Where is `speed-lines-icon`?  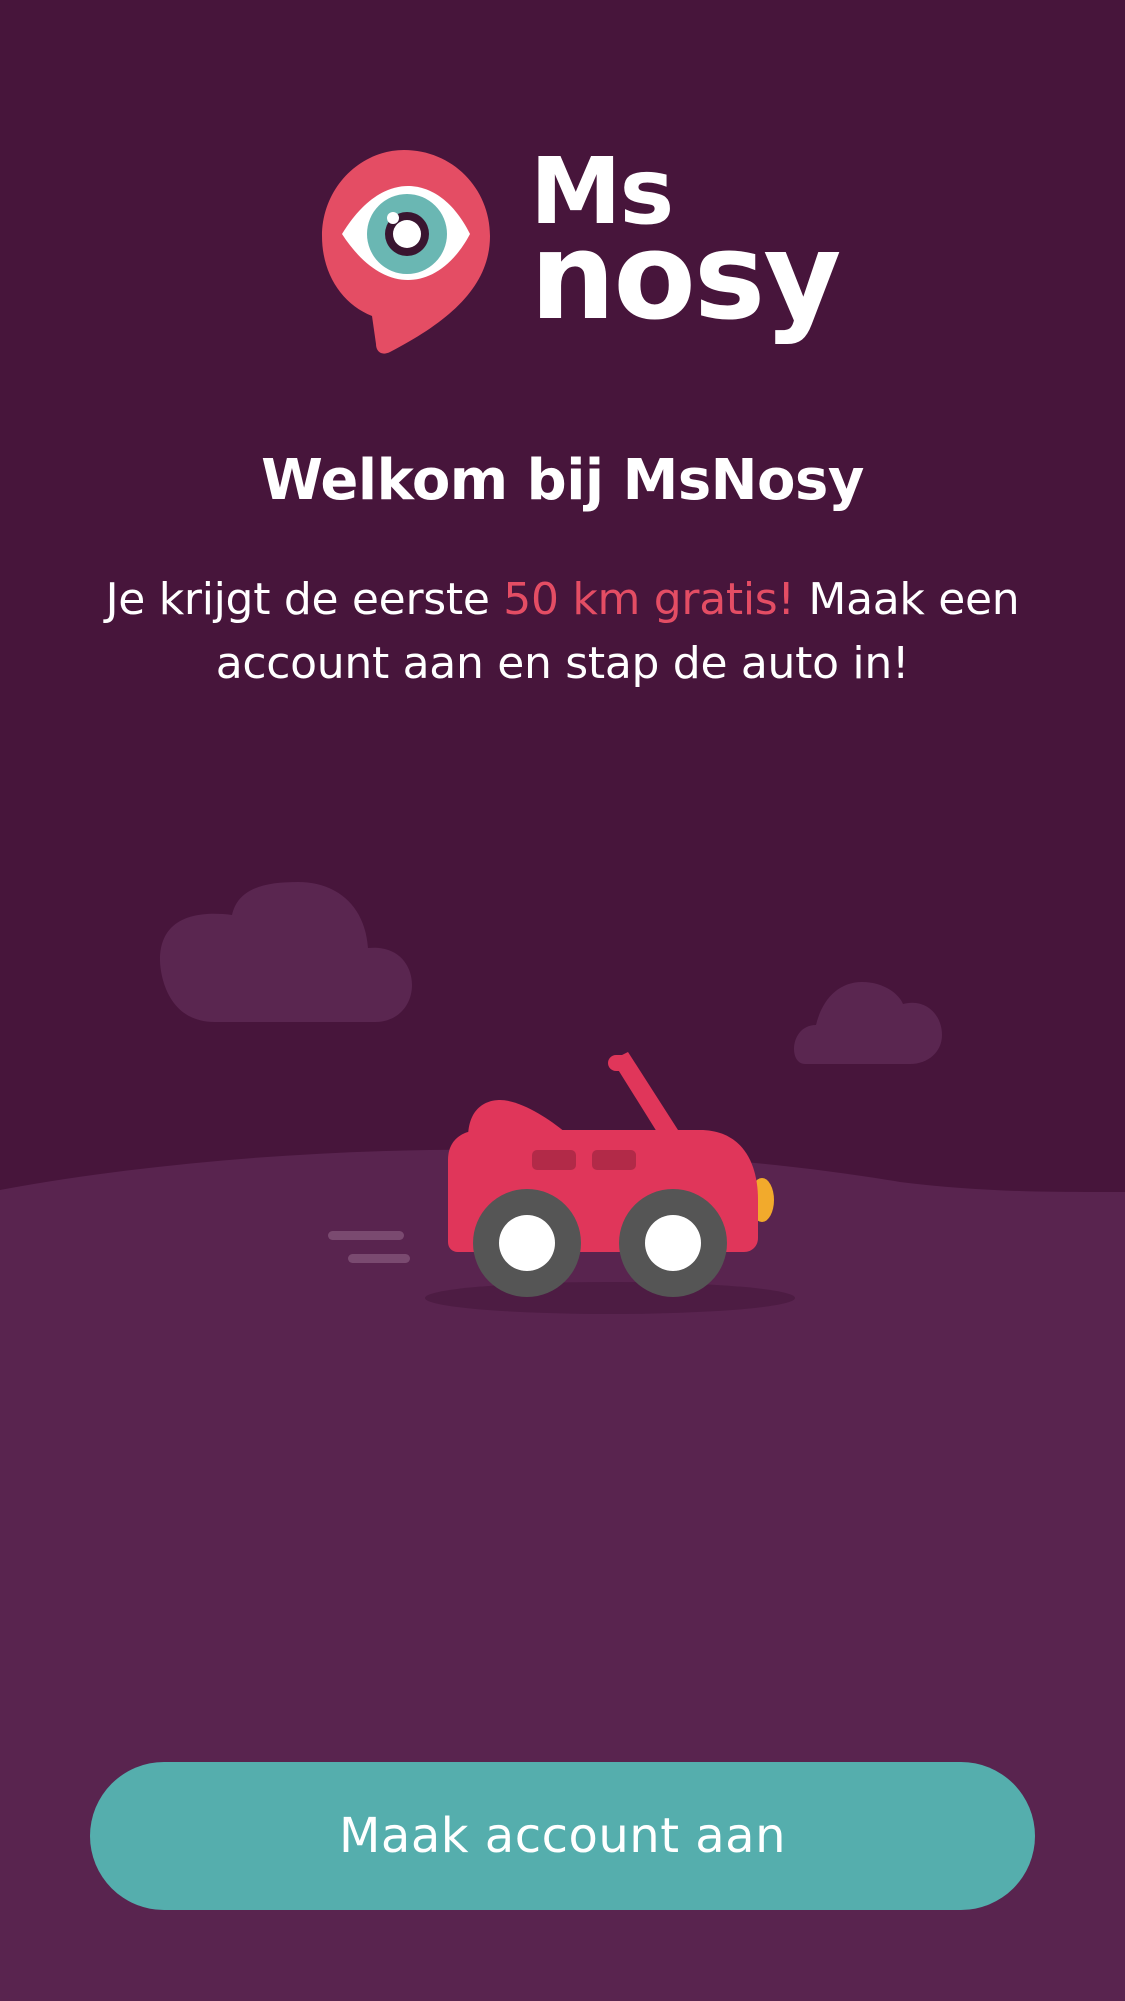 speed-lines-icon is located at coordinates (369, 1247).